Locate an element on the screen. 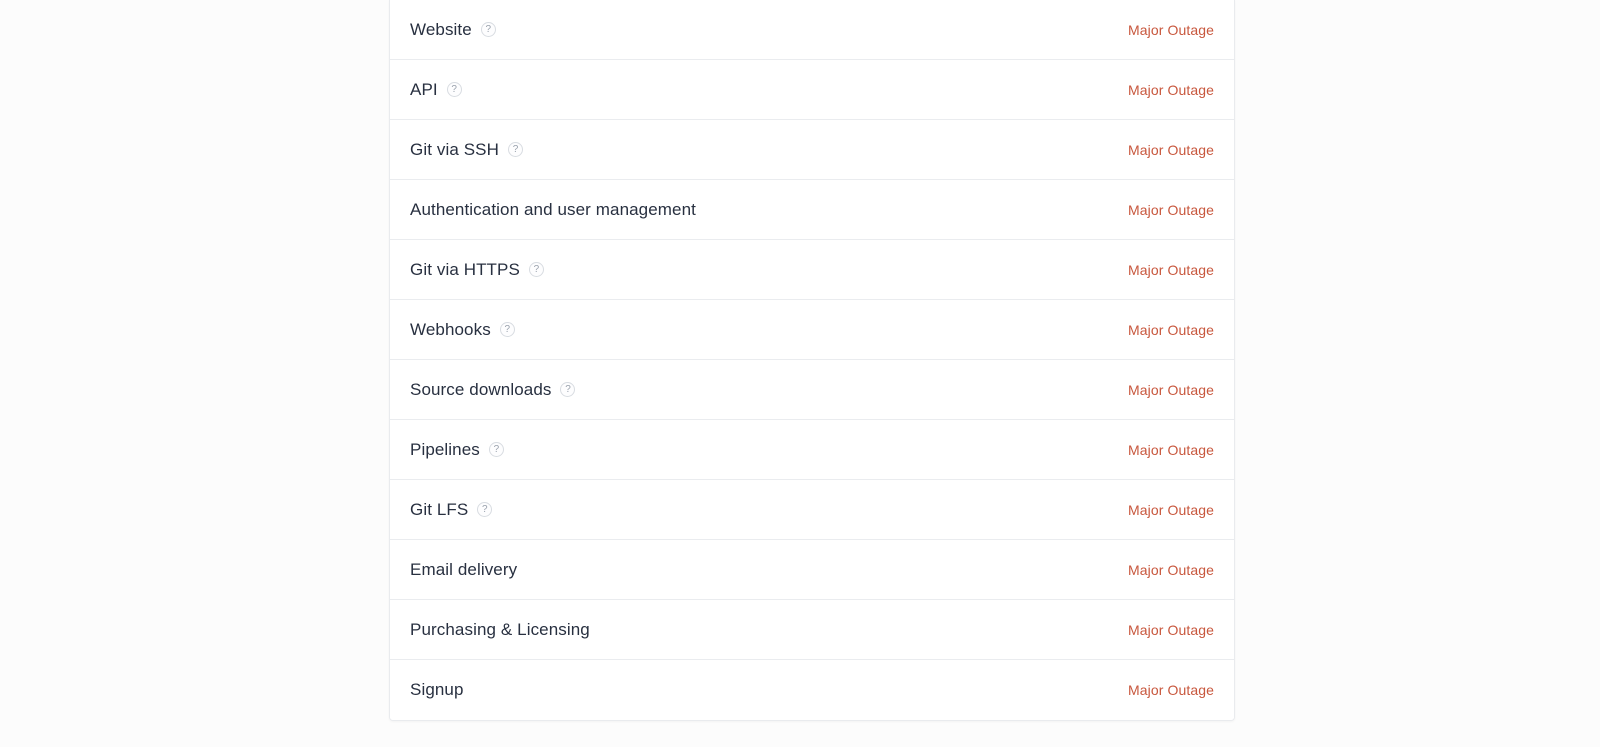 This screenshot has height=747, width=1600. table-row: Git LFS ? Major Outage is located at coordinates (812, 510).